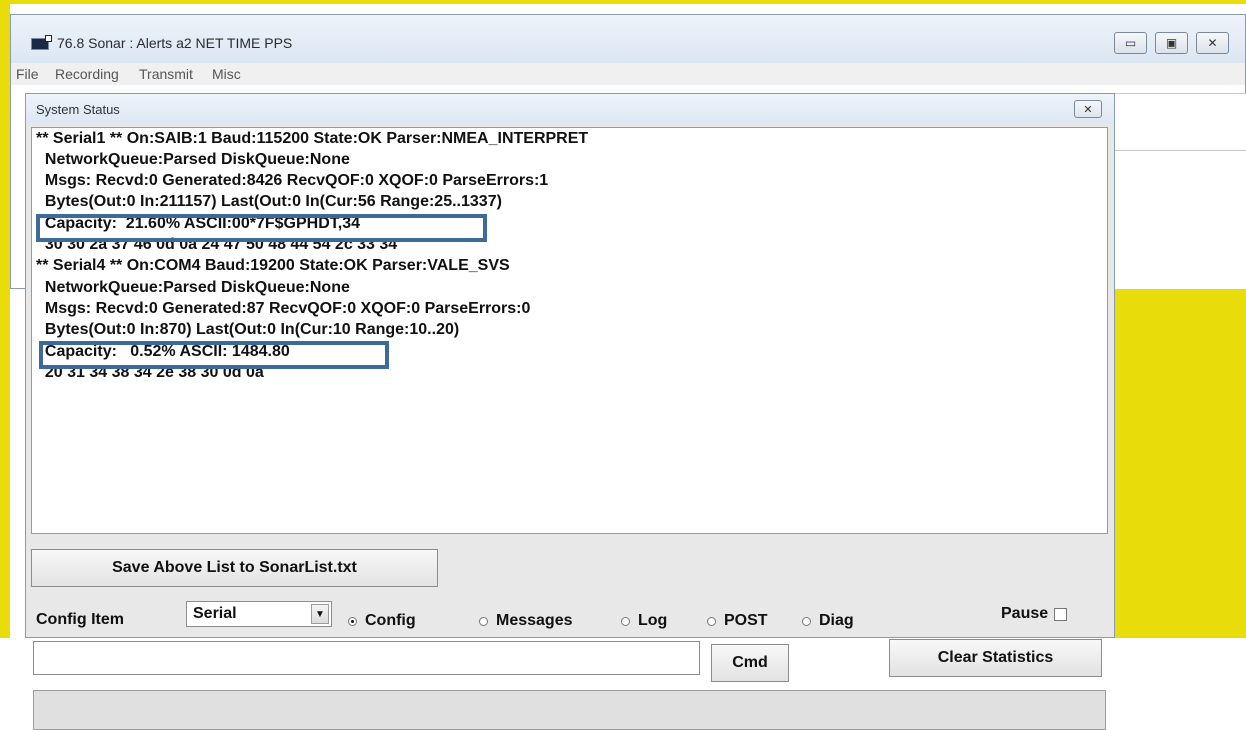  What do you see at coordinates (214, 355) in the screenshot?
I see `capacity-highlight-serial4` at bounding box center [214, 355].